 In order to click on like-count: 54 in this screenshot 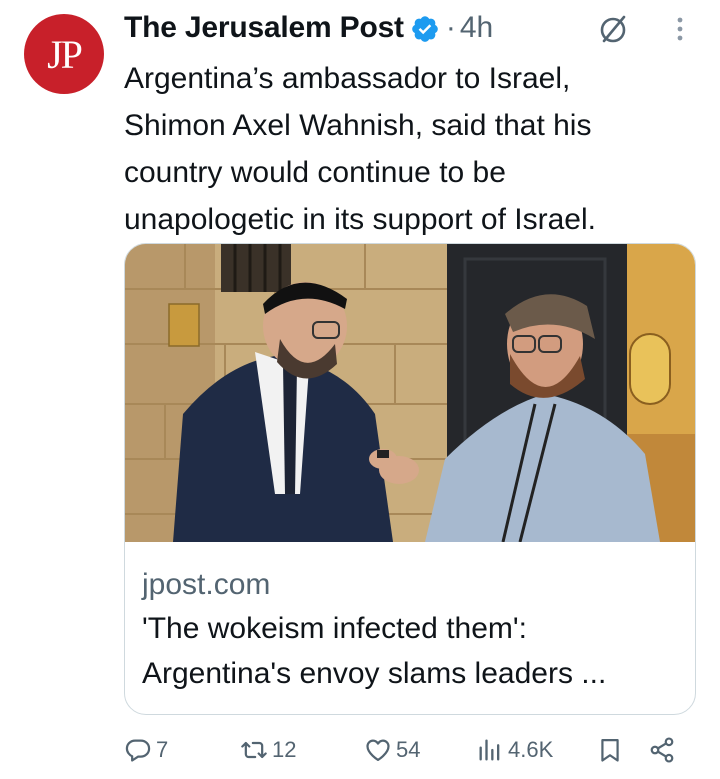, I will do `click(408, 749)`.